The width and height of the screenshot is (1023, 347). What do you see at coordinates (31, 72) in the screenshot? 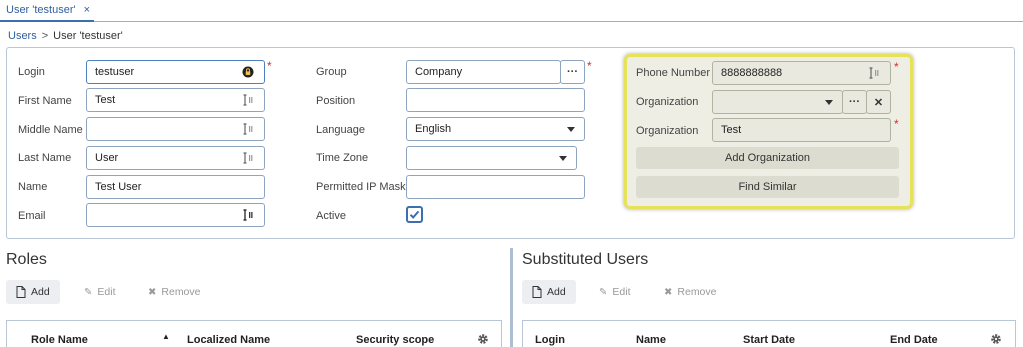
I see `login-label: Login` at bounding box center [31, 72].